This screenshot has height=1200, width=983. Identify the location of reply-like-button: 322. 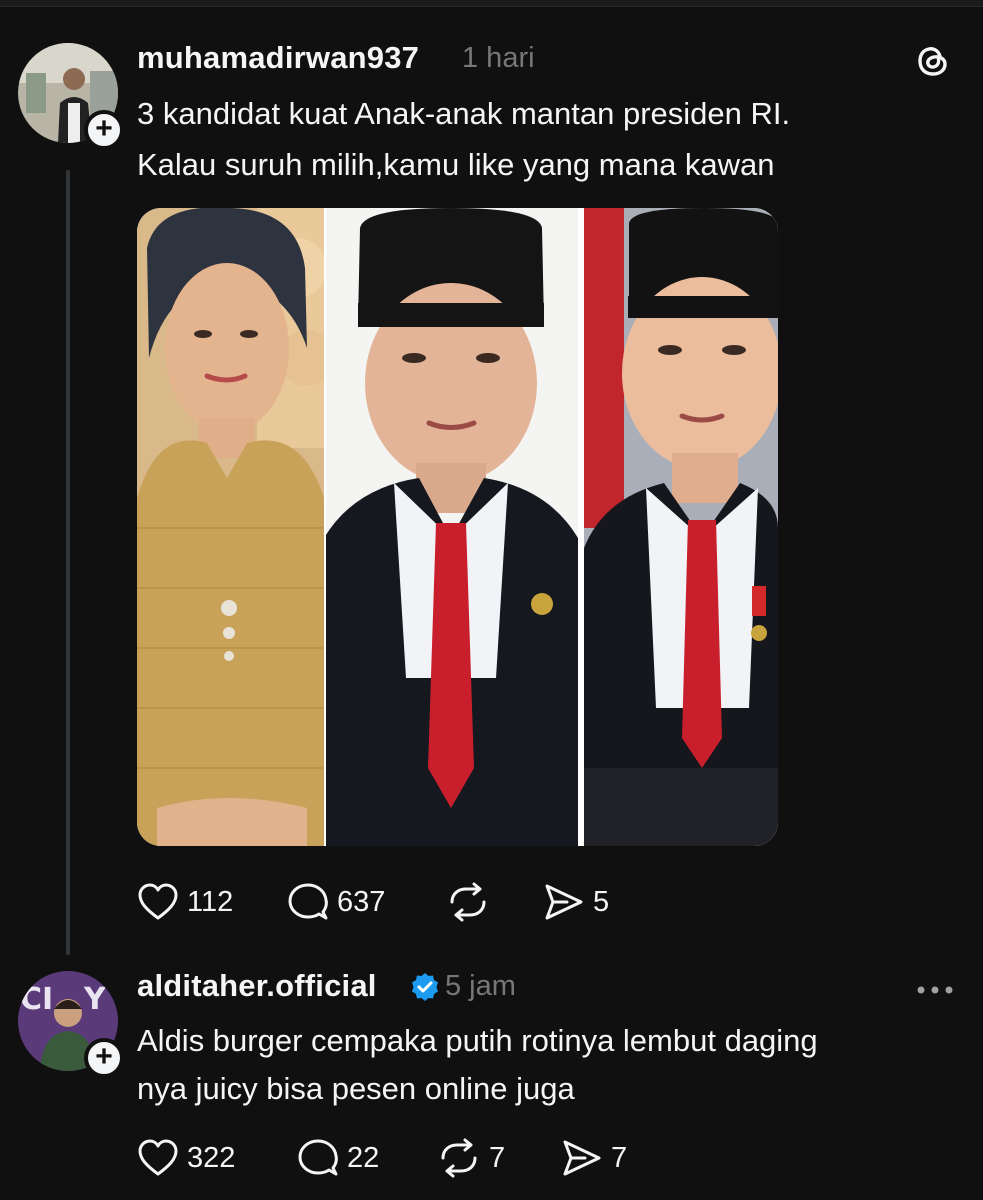
(186, 1158).